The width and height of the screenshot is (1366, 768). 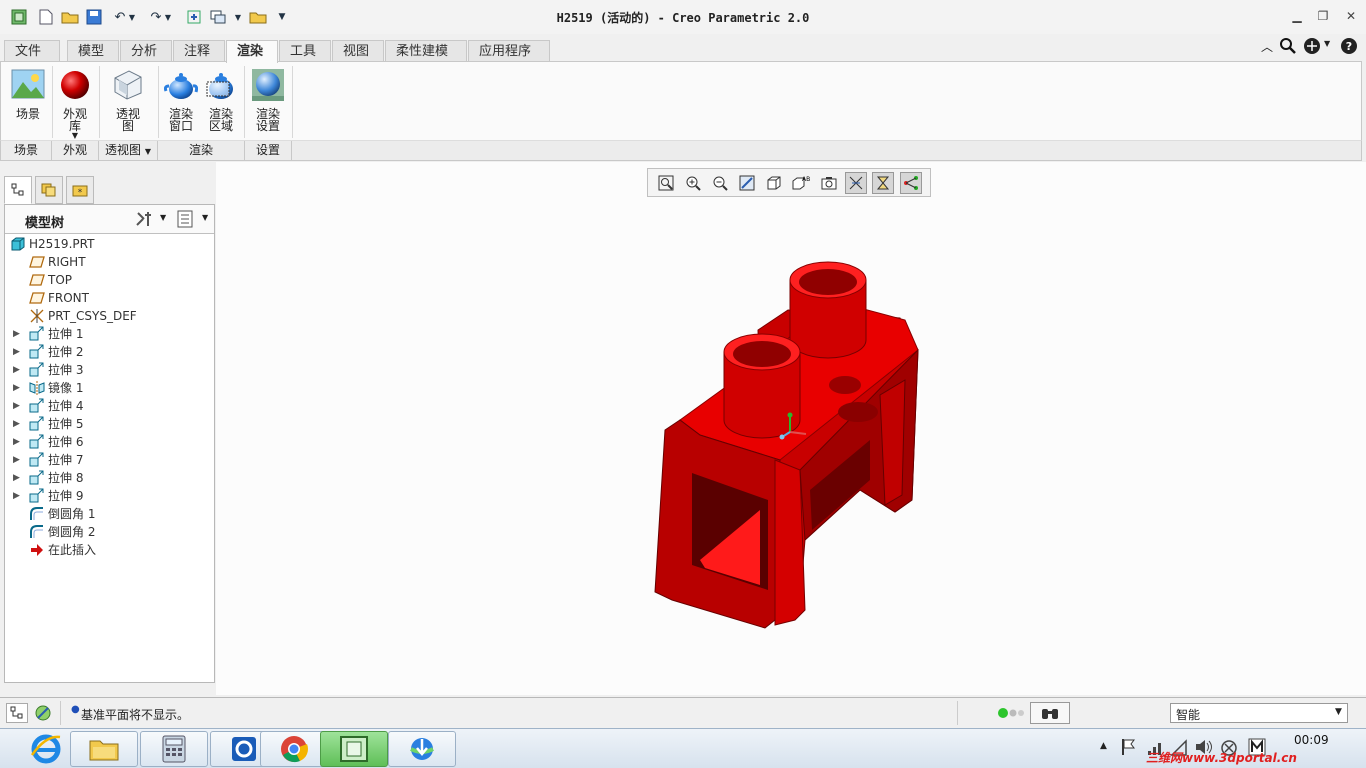 I want to click on calculator-taskbar-button, so click(x=174, y=749).